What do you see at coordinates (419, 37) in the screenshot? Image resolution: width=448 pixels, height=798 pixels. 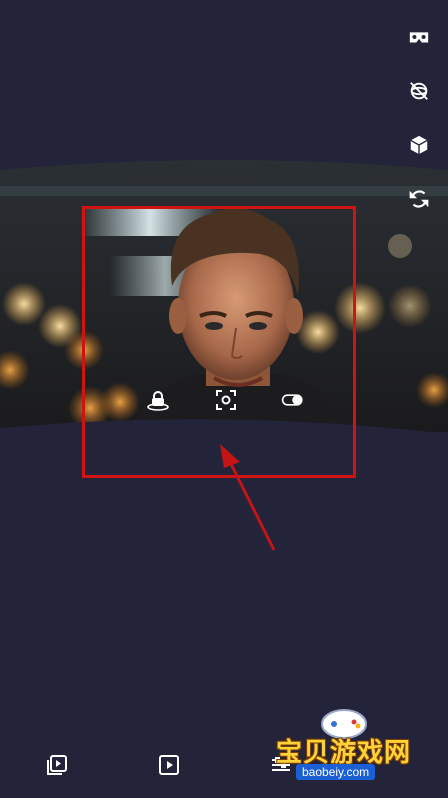 I see `vr-headset-icon` at bounding box center [419, 37].